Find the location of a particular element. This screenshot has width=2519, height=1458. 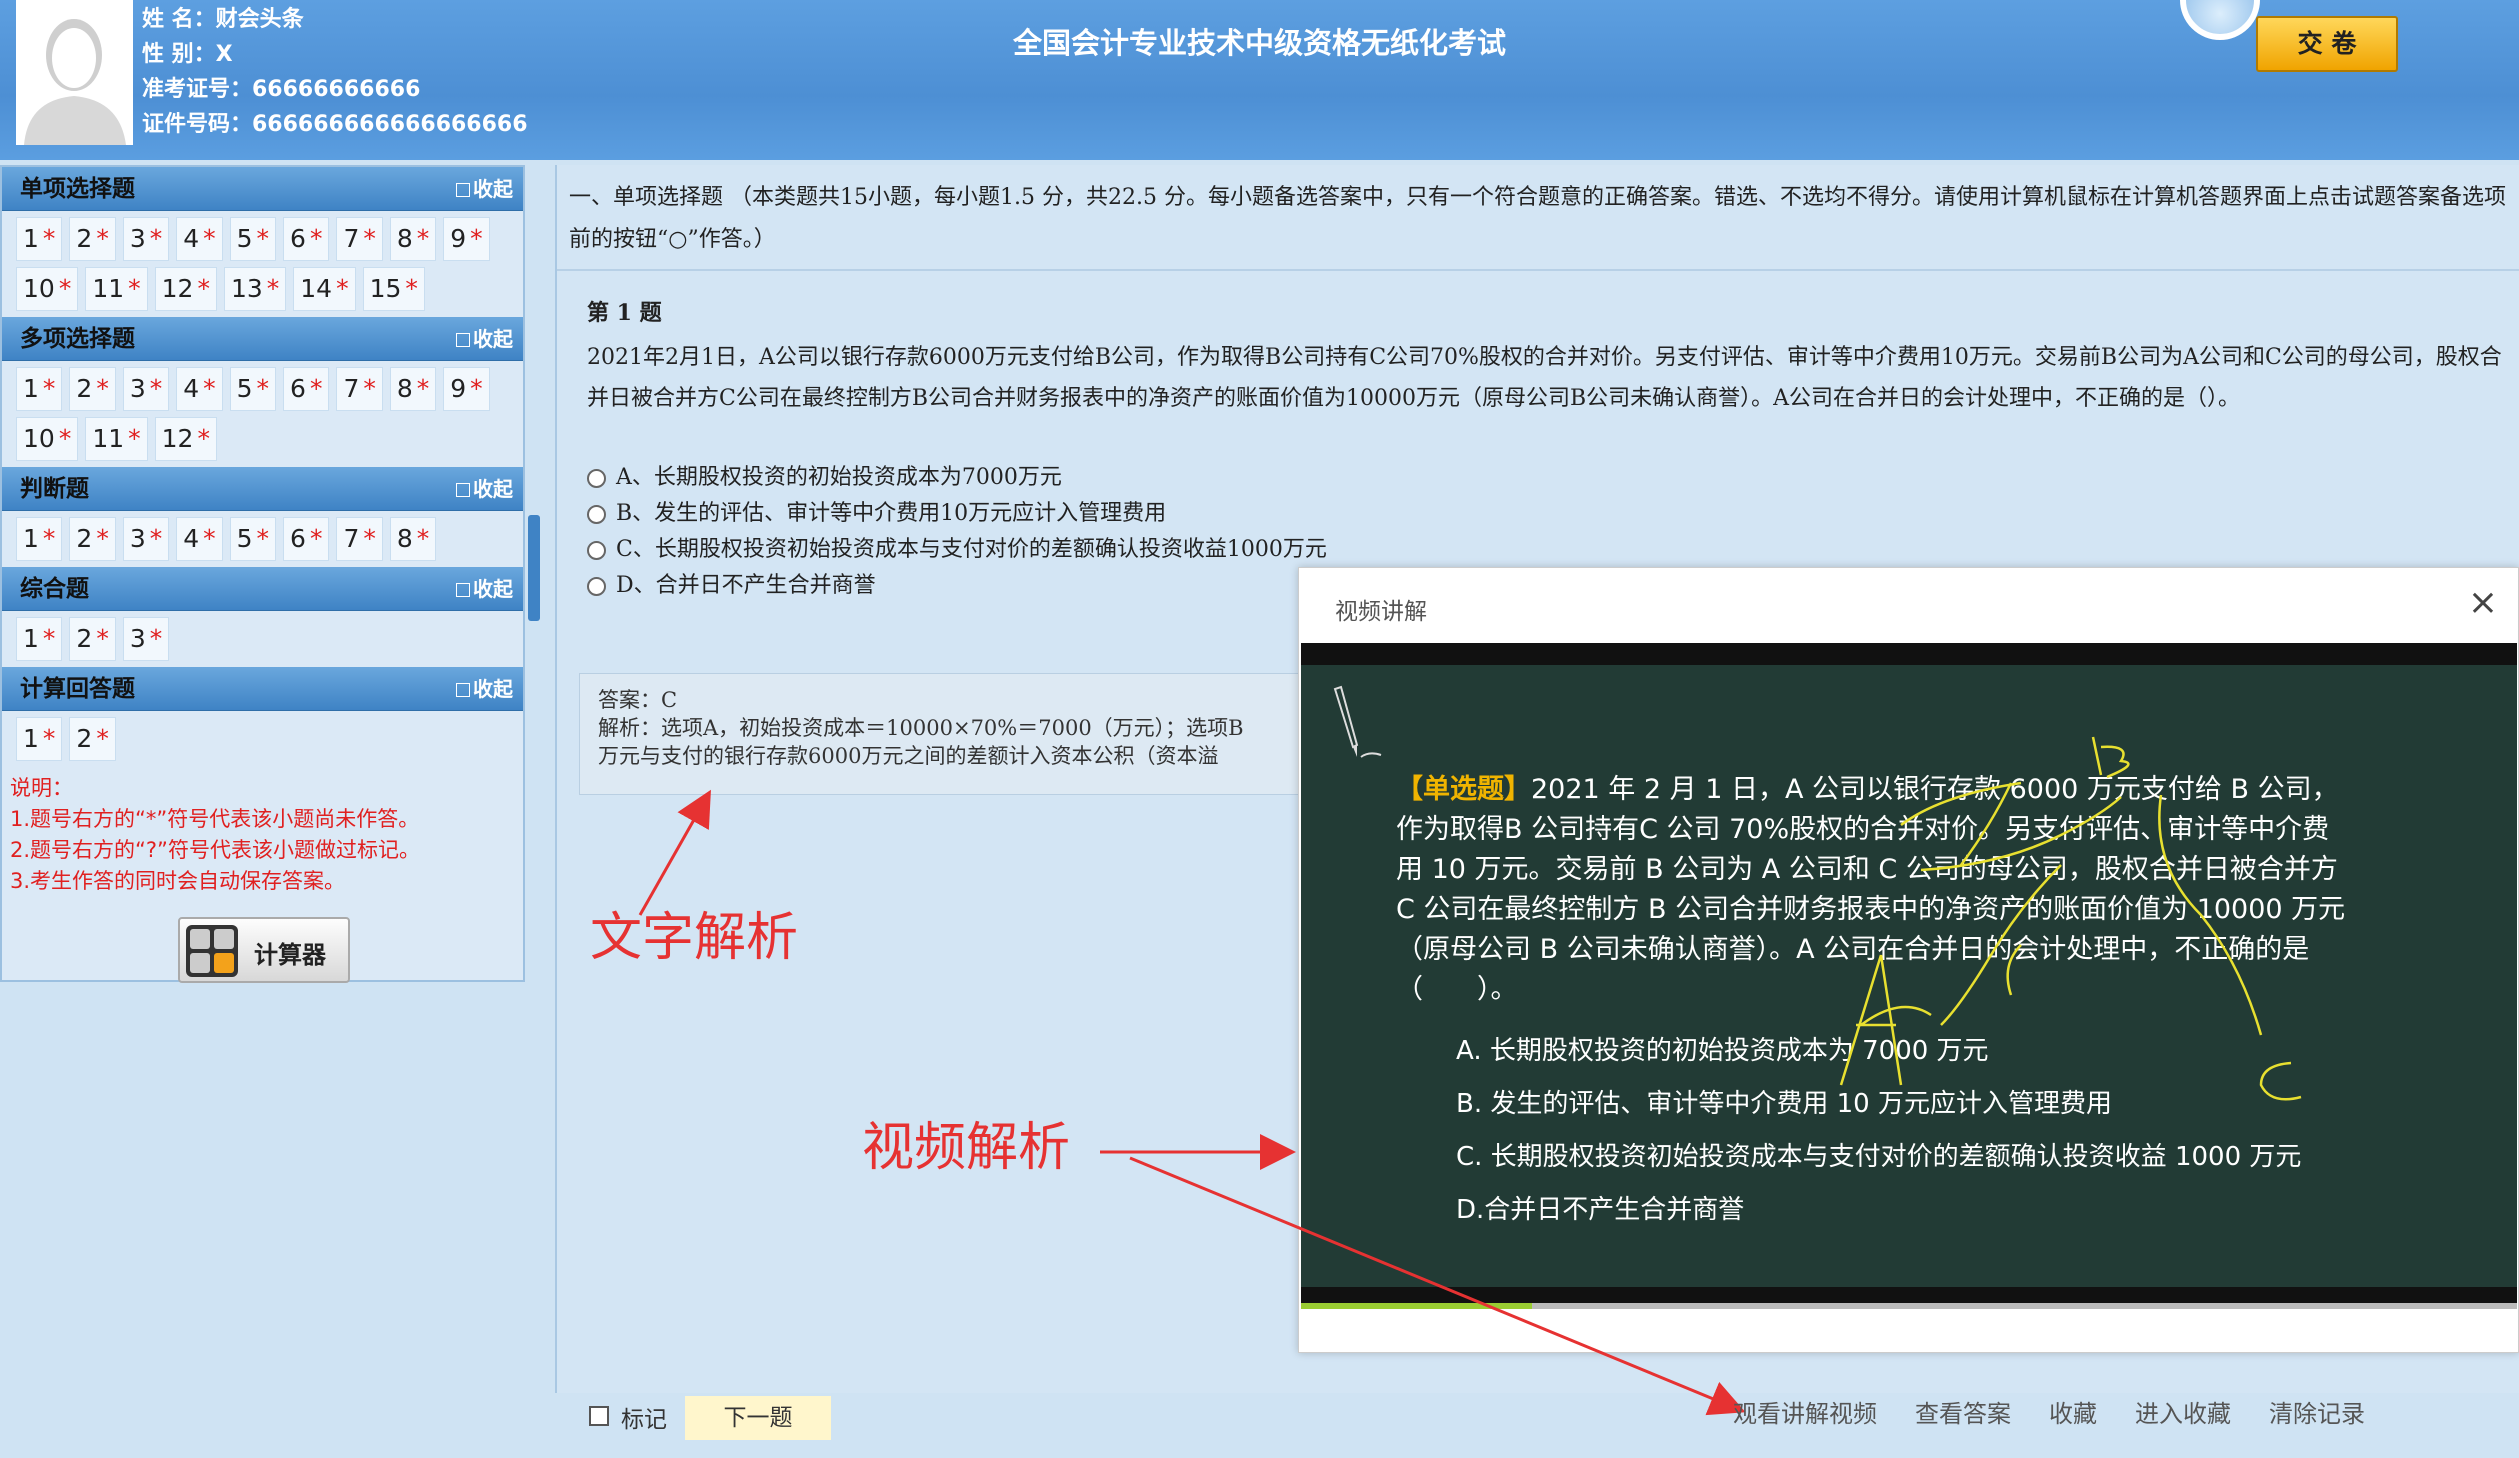

question-nav-item: 13 * is located at coordinates (255, 289).